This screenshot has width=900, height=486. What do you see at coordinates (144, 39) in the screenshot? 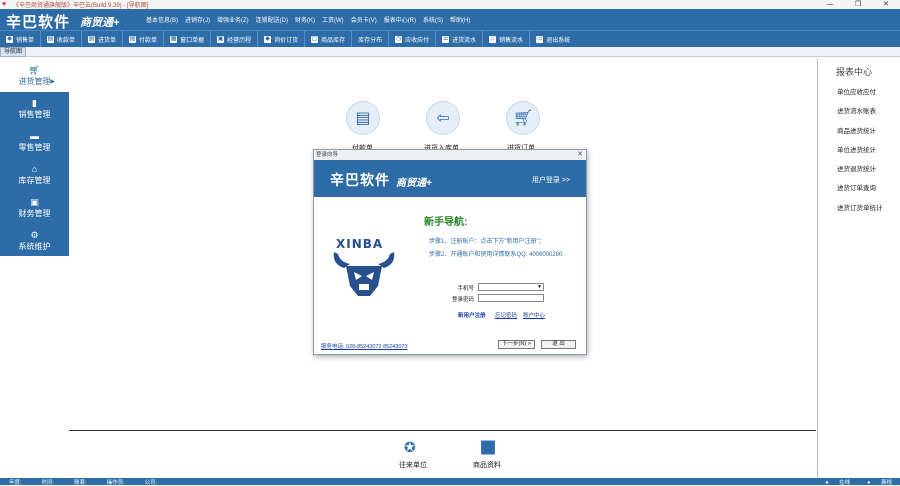
I see `toolbar-payment: ▤ 付款单` at bounding box center [144, 39].